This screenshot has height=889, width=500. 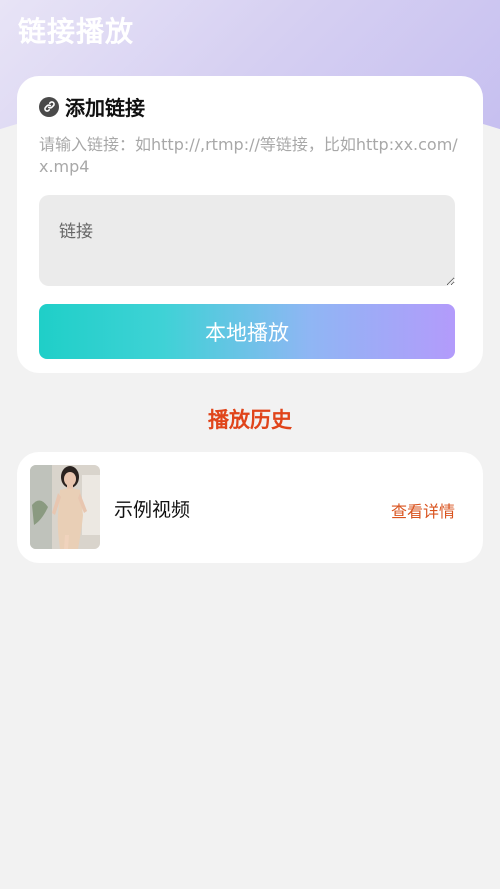 I want to click on local-play-button: 本地播放, so click(x=247, y=331).